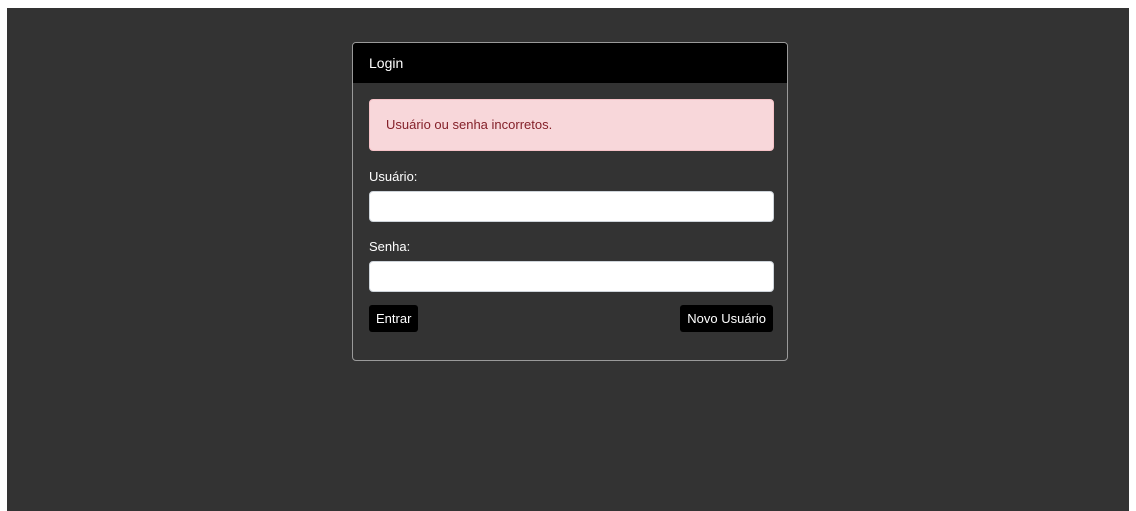  What do you see at coordinates (726, 318) in the screenshot?
I see `new-user-button: Novo Usuário` at bounding box center [726, 318].